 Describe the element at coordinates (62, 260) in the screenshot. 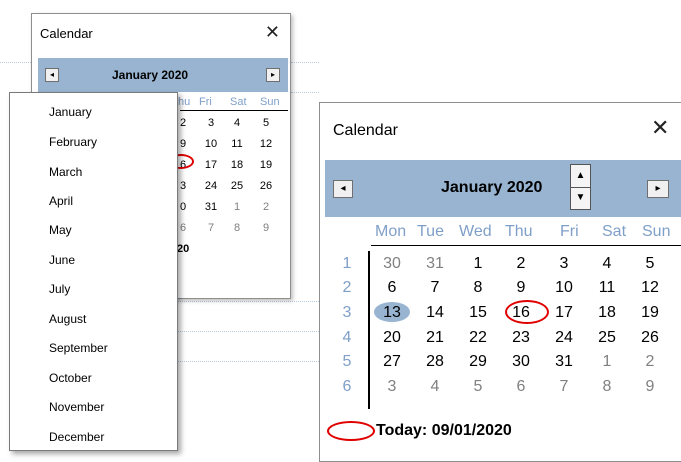

I see `month-option: June` at that location.